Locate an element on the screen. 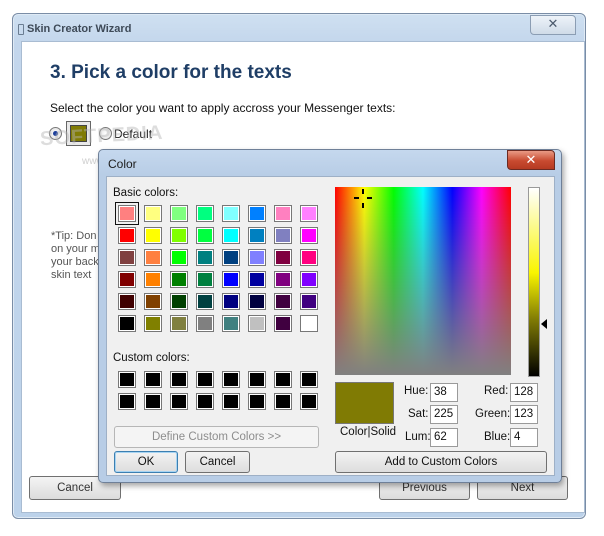 This screenshot has width=604, height=536. color-preview is located at coordinates (364, 403).